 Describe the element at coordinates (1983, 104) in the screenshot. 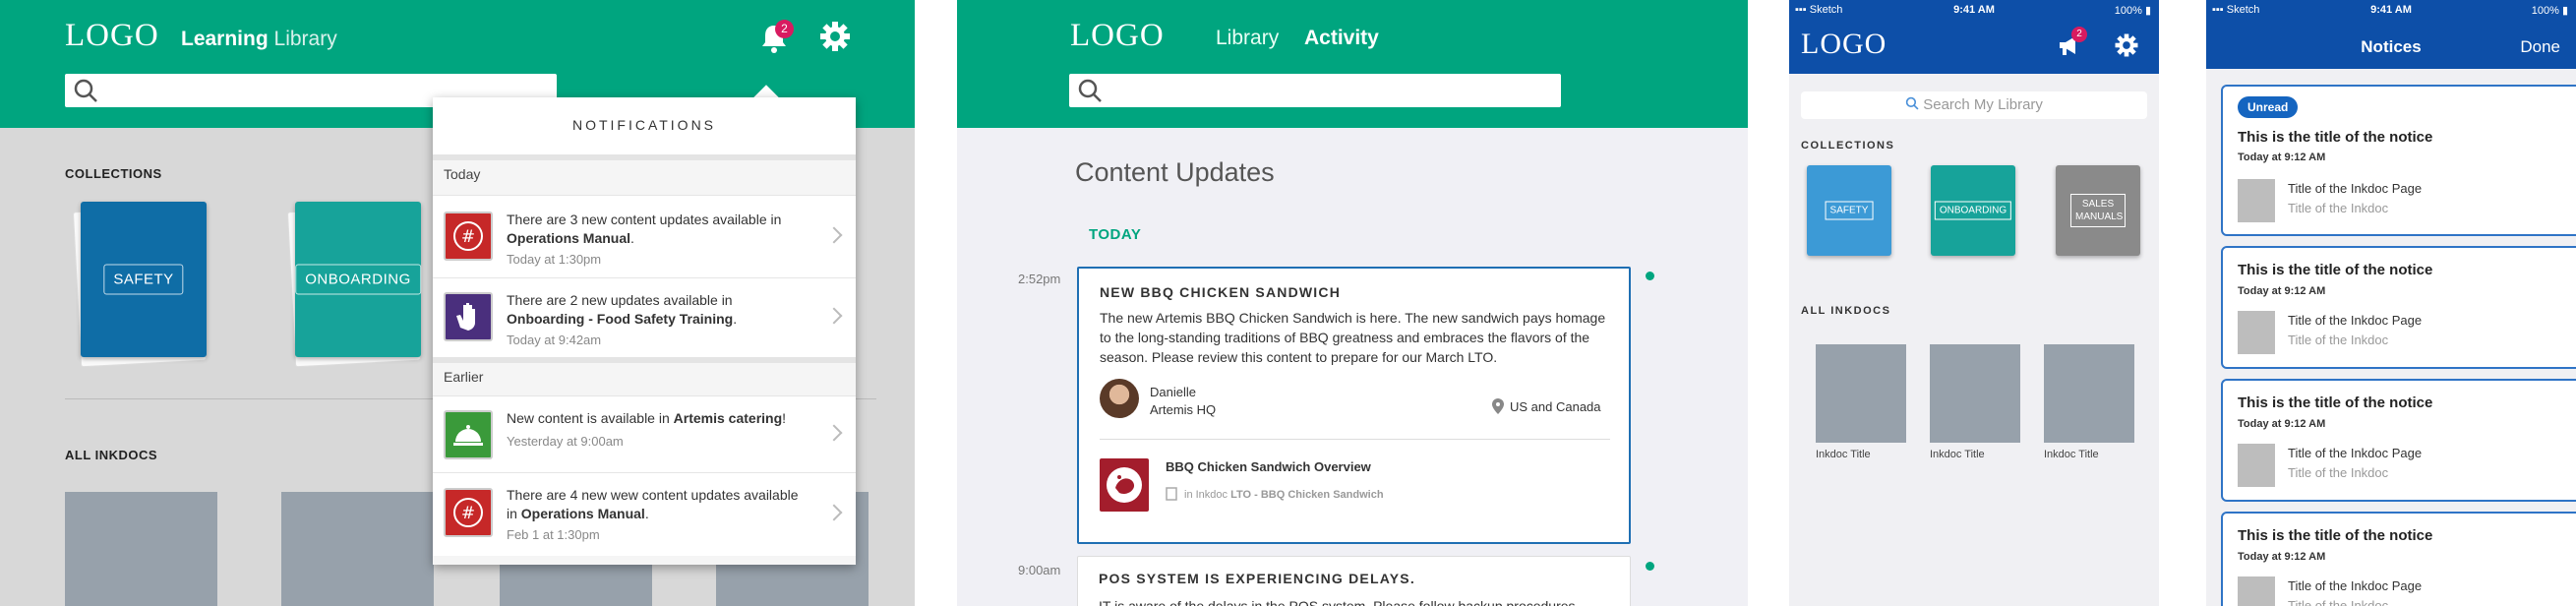

I see `search-placeholder: Search My Library` at that location.